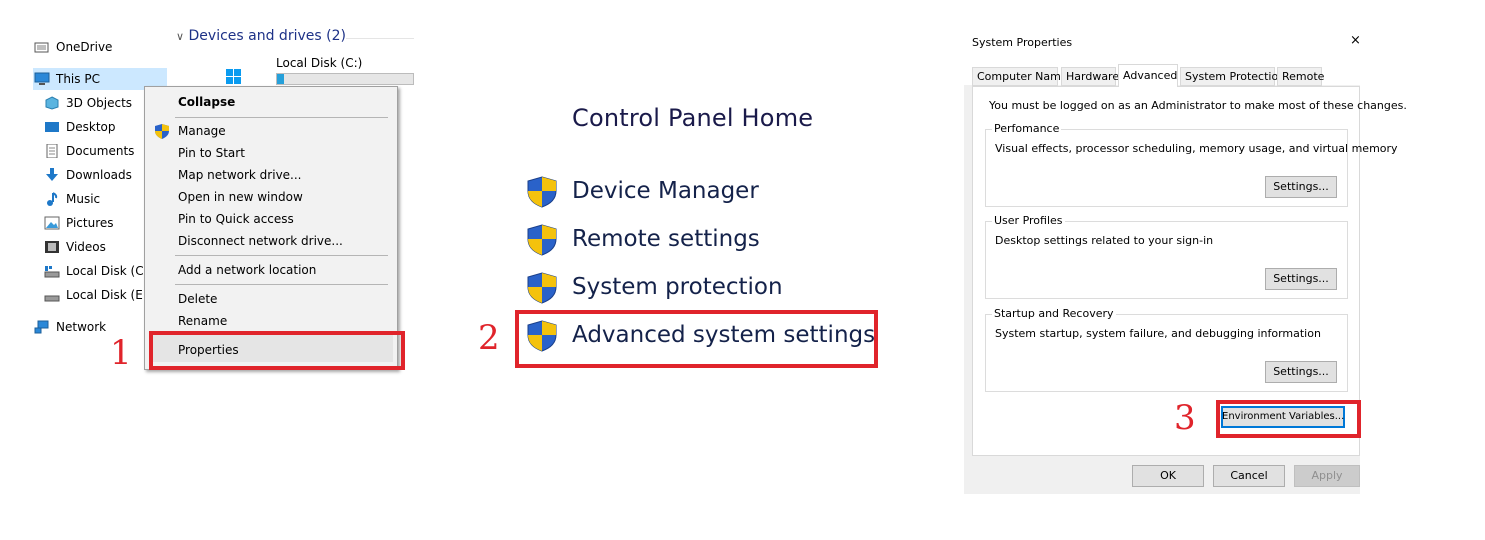  I want to click on tab-hardware: Hardware, so click(1090, 76).